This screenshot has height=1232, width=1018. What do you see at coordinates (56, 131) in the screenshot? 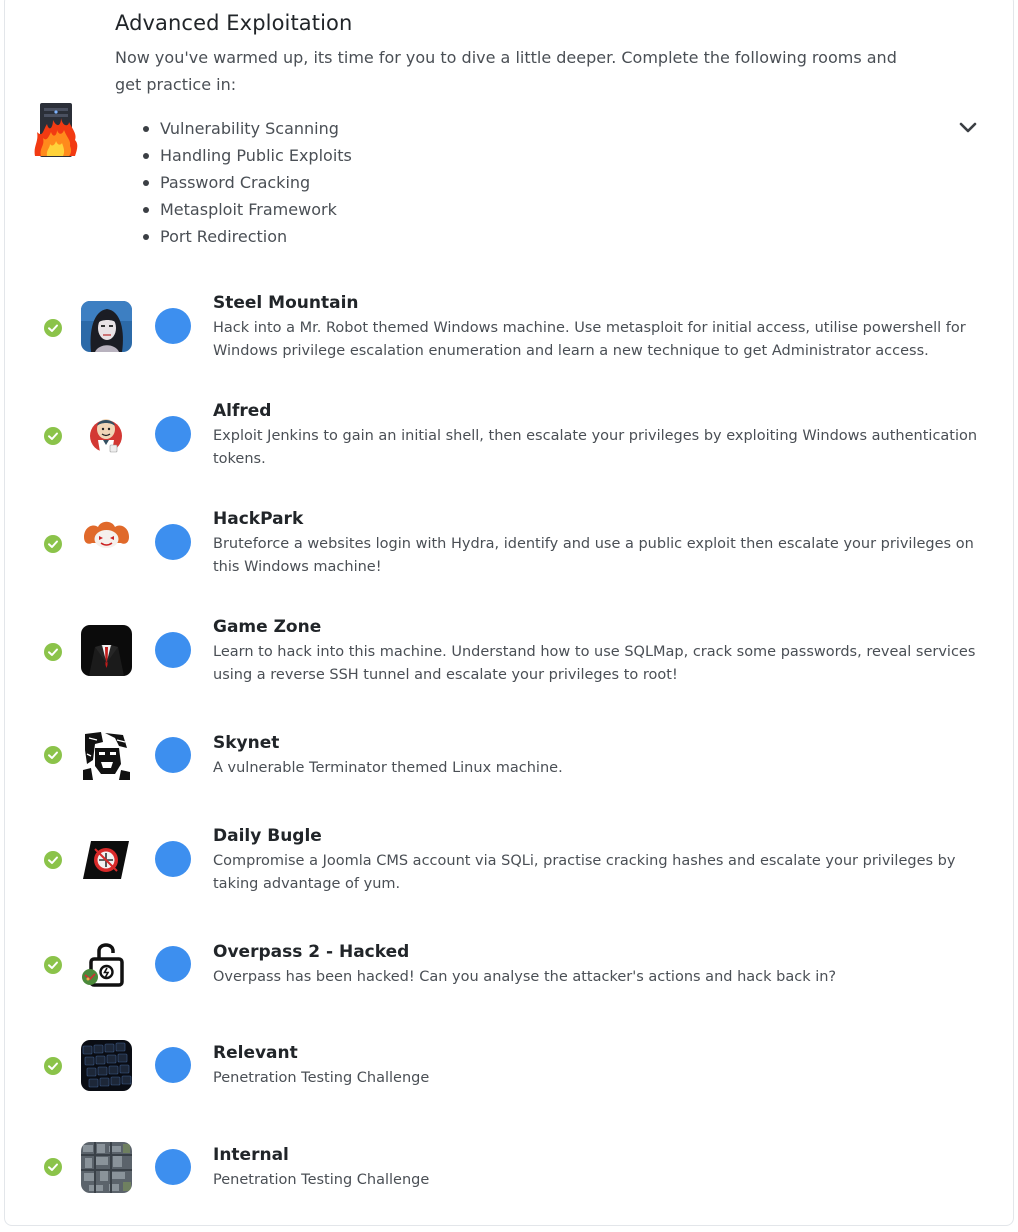
I see `burning-server-icon` at bounding box center [56, 131].